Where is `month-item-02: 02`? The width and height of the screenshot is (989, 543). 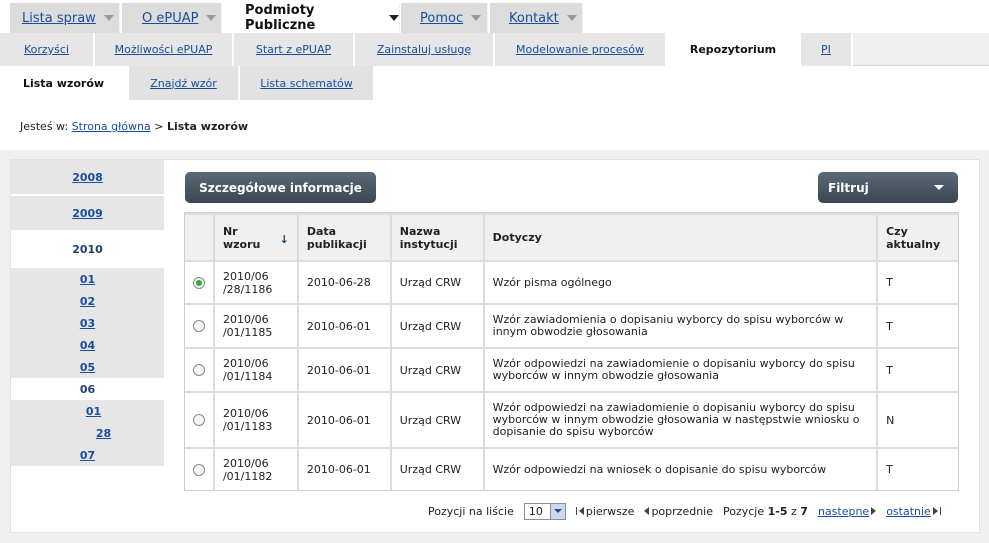
month-item-02: 02 is located at coordinates (87, 301).